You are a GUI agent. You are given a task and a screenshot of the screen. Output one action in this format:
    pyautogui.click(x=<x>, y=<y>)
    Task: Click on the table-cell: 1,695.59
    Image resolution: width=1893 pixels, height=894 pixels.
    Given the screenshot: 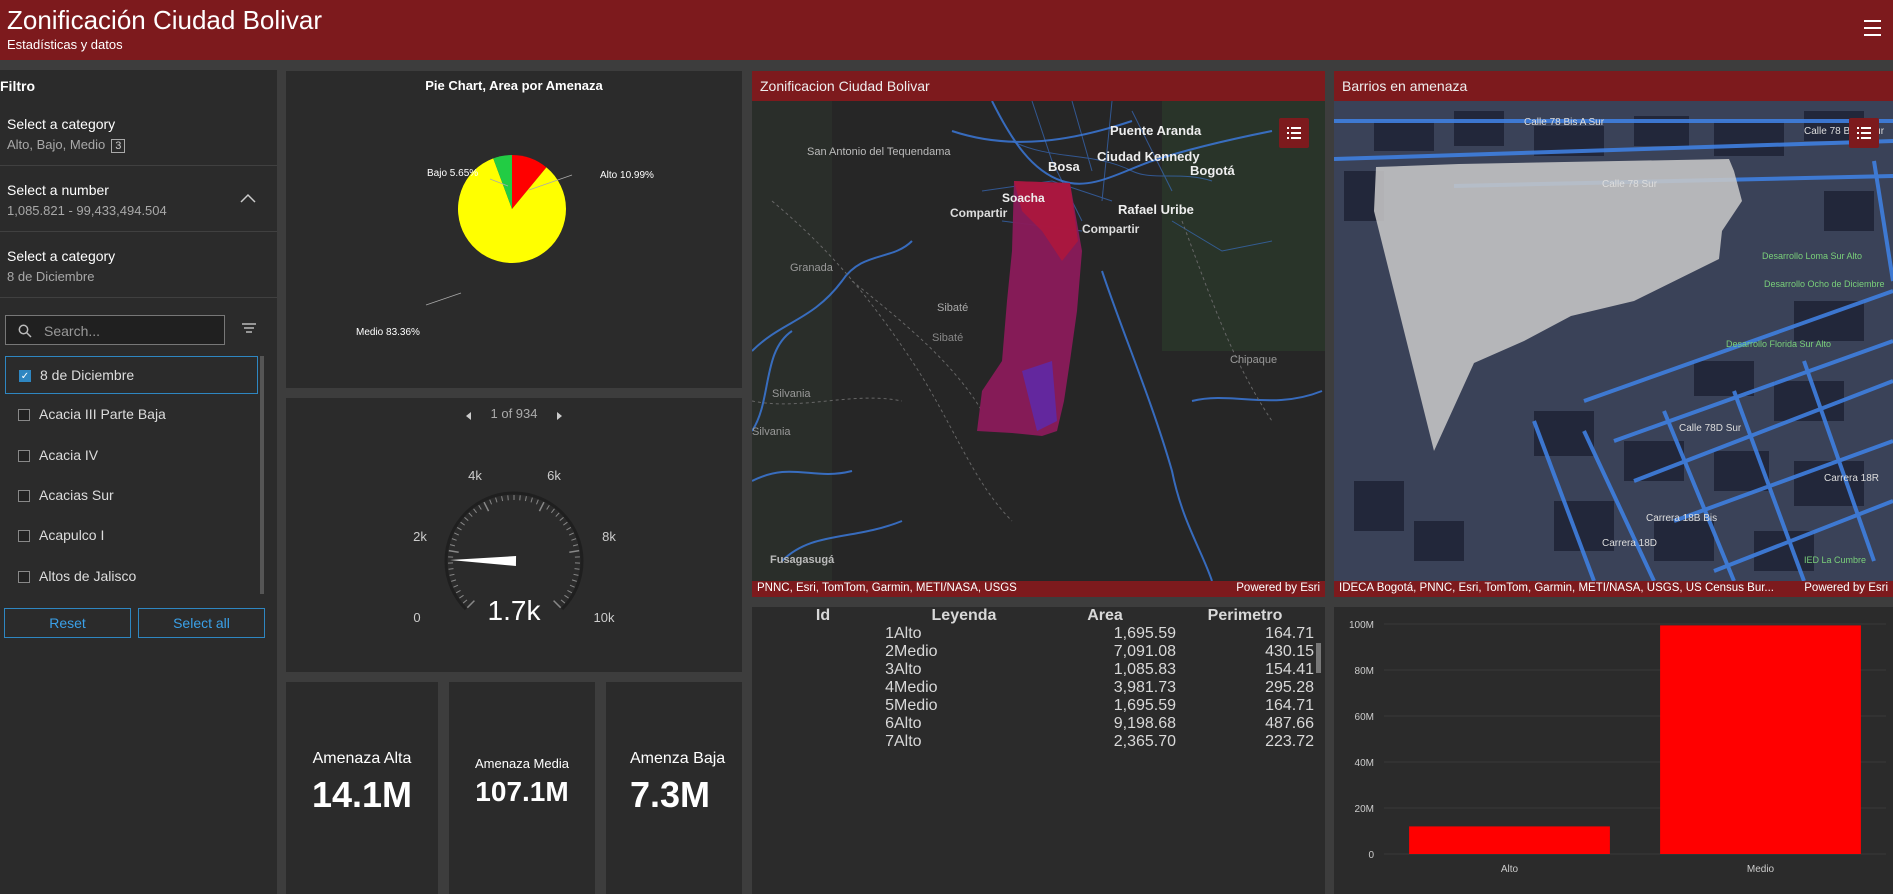 What is the action you would take?
    pyautogui.click(x=1144, y=705)
    